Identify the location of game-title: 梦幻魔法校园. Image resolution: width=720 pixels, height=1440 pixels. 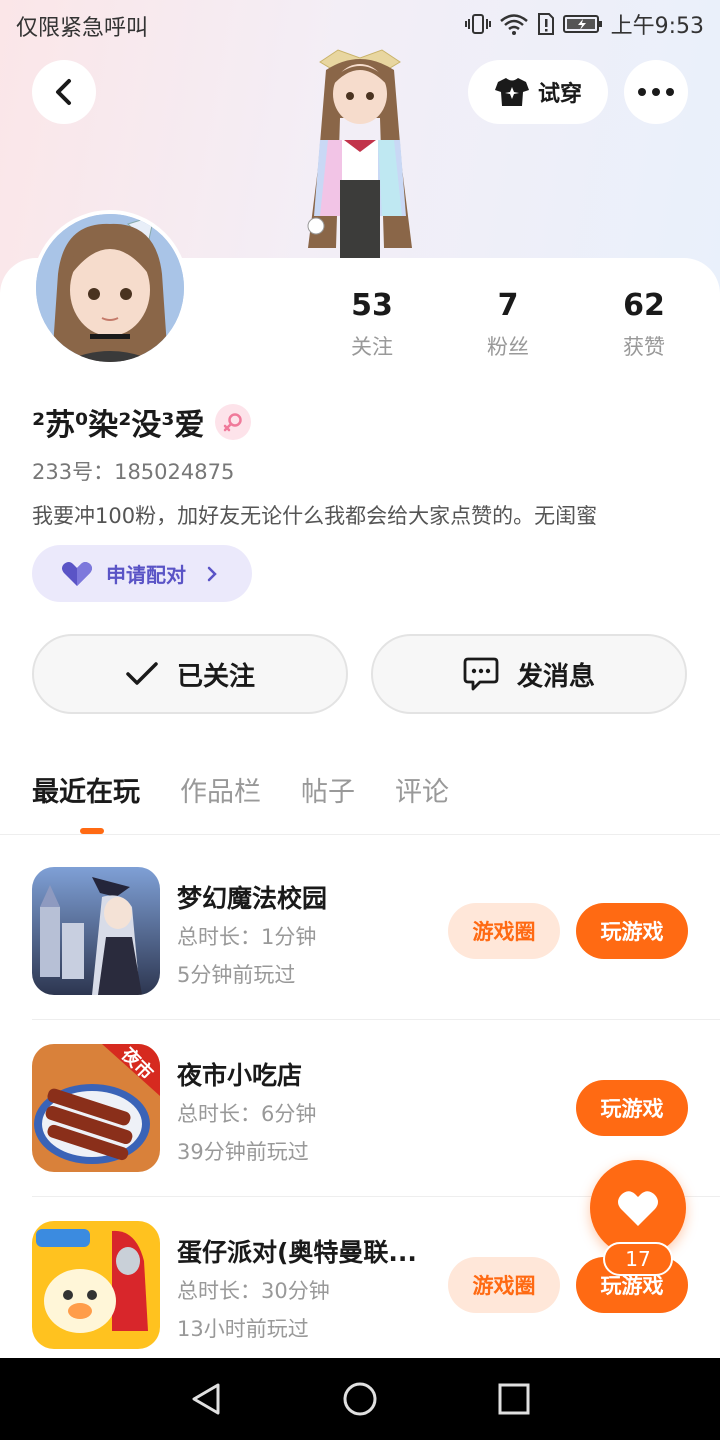
(252, 898).